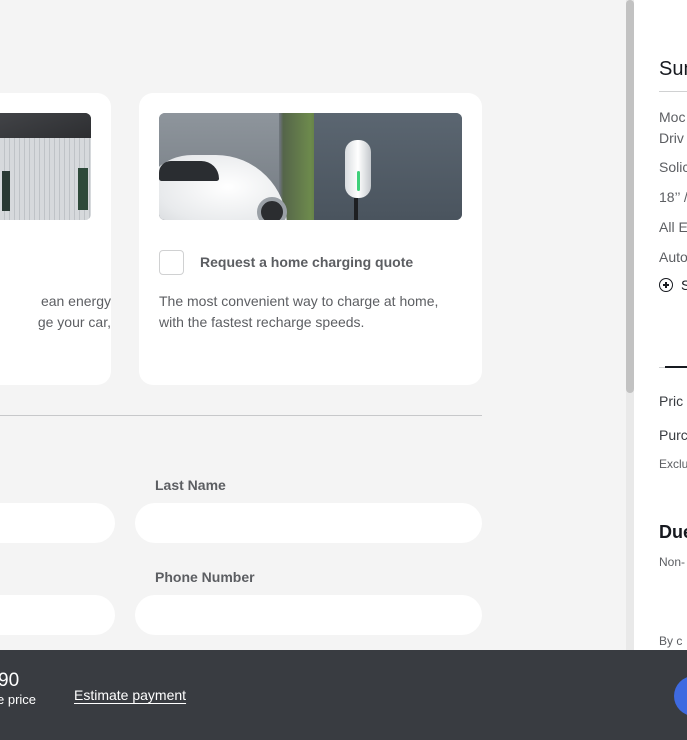 This screenshot has height=740, width=687. Describe the element at coordinates (671, 641) in the screenshot. I see `summary-terms-row: By c` at that location.